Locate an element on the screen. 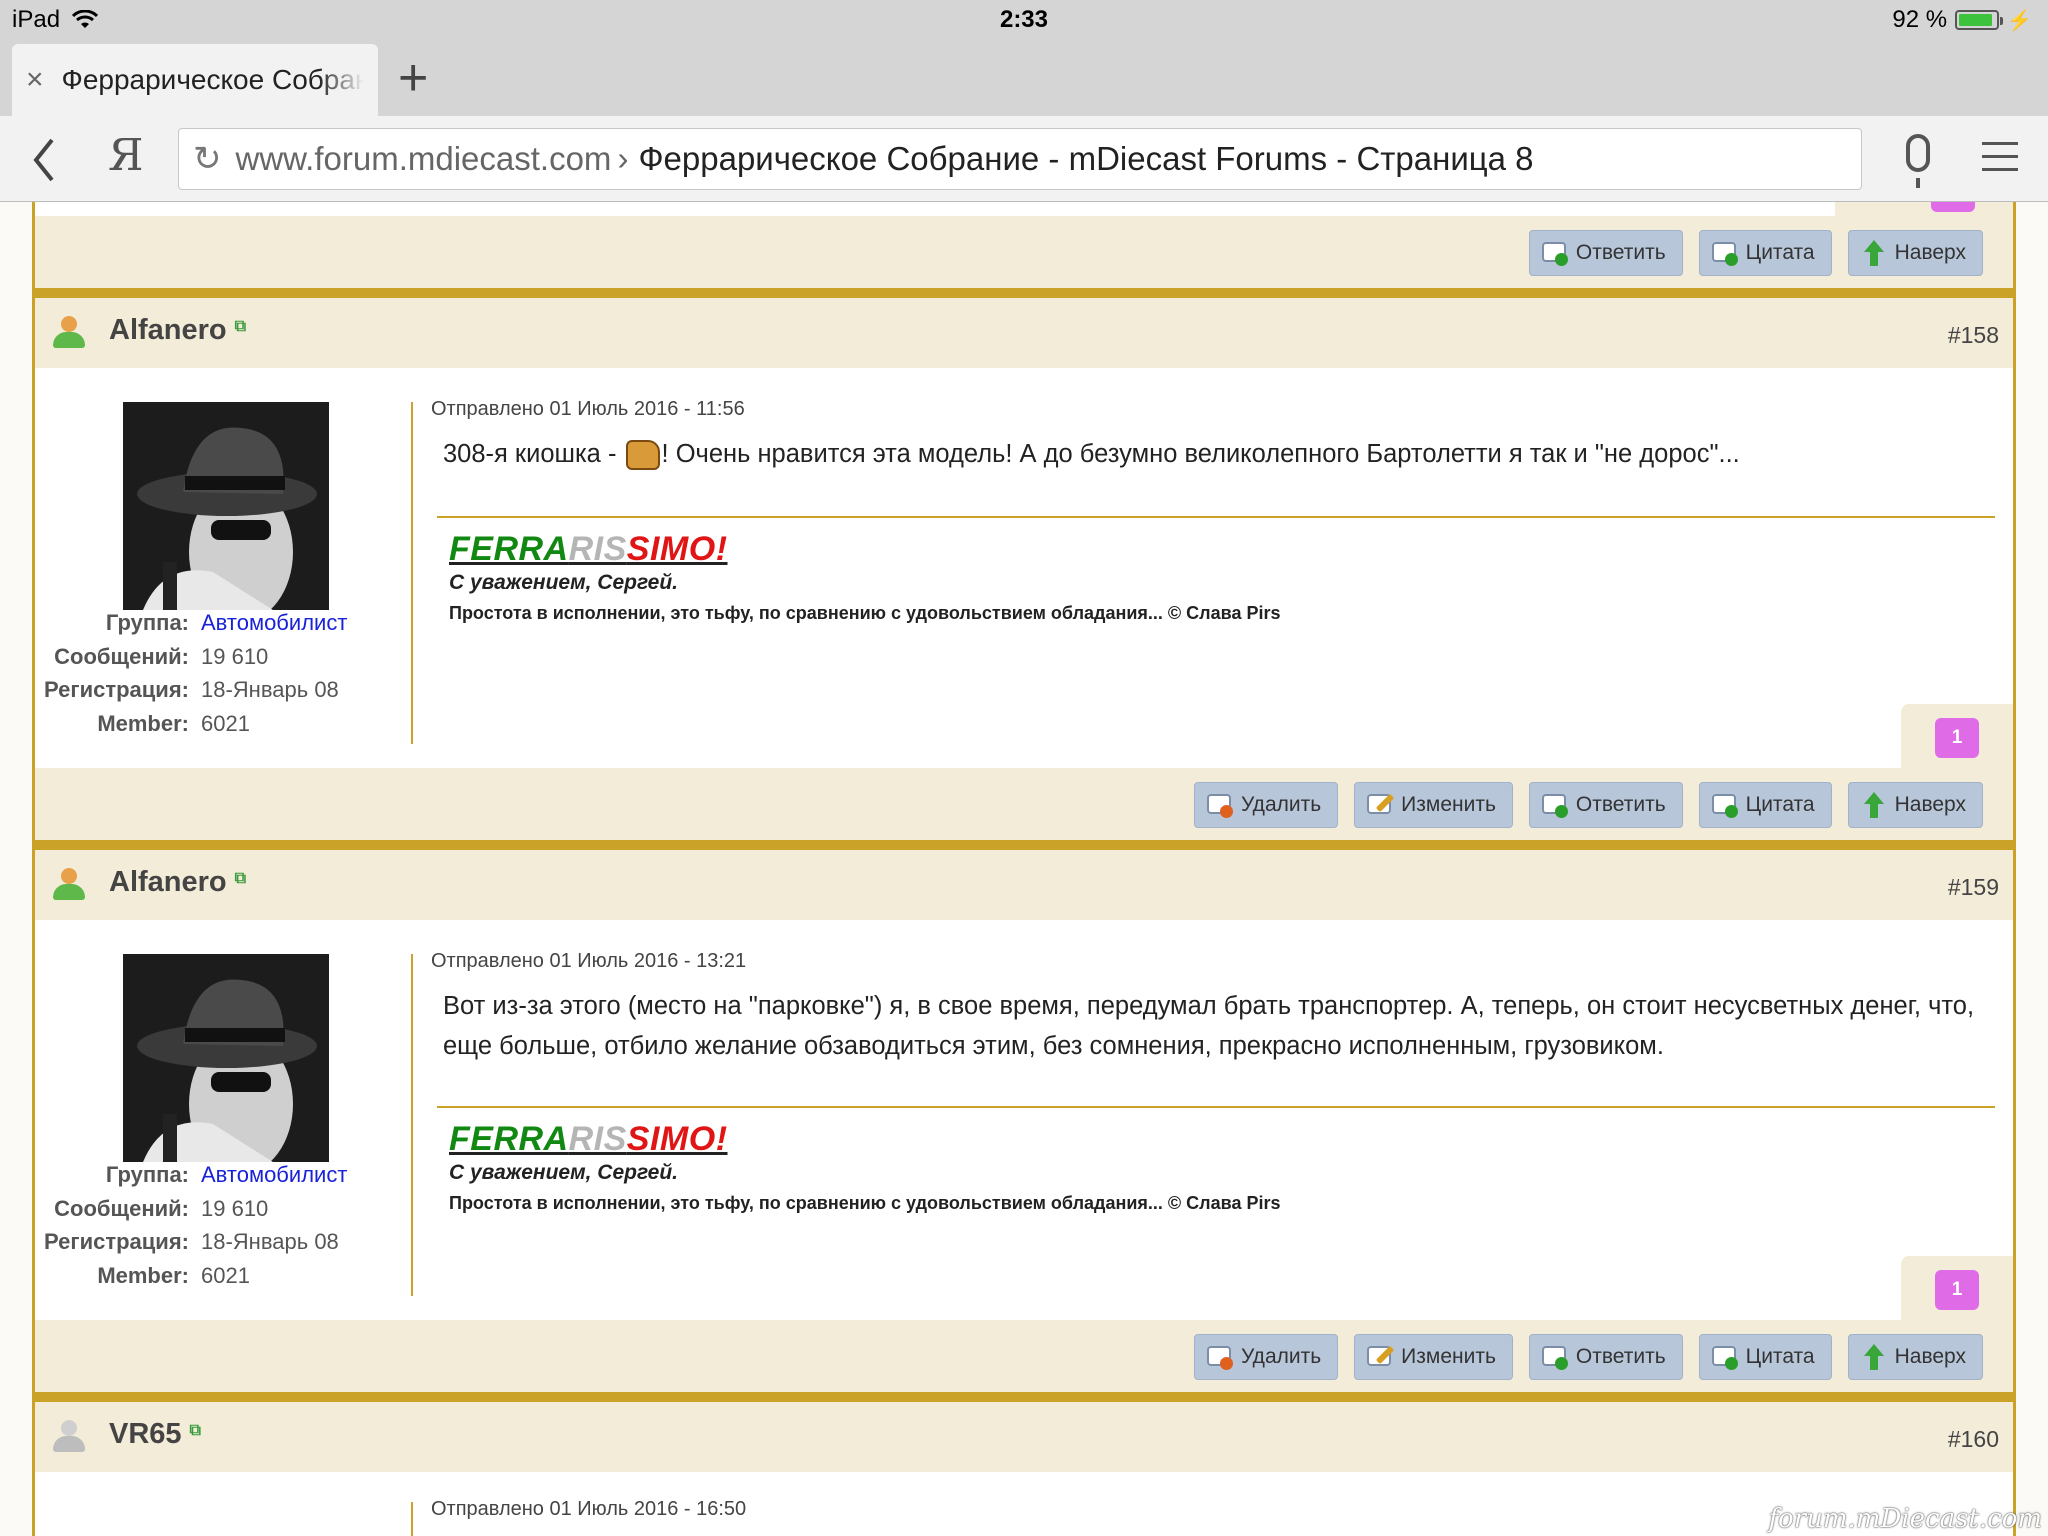 The height and width of the screenshot is (1536, 2048). yandex-logo: Я is located at coordinates (126, 155).